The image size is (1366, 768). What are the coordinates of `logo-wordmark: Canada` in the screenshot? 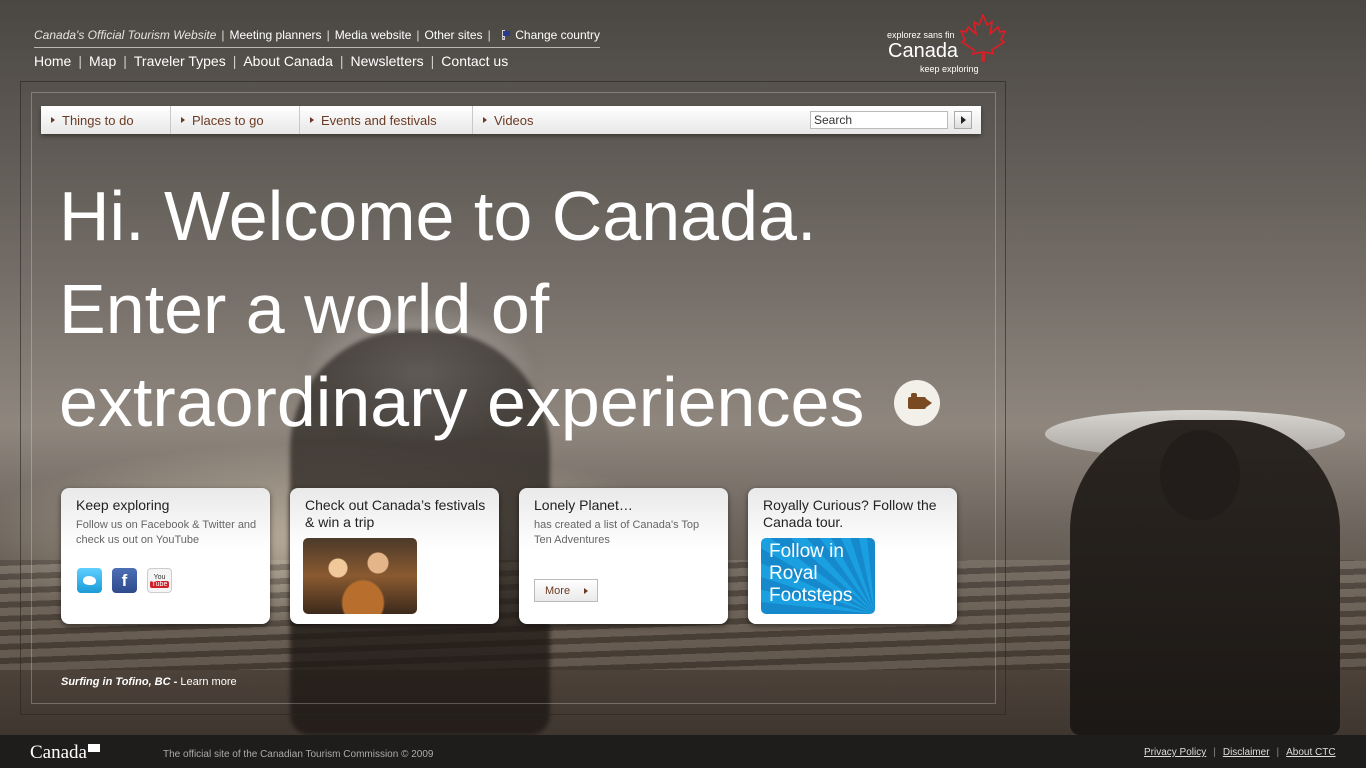 It's located at (923, 51).